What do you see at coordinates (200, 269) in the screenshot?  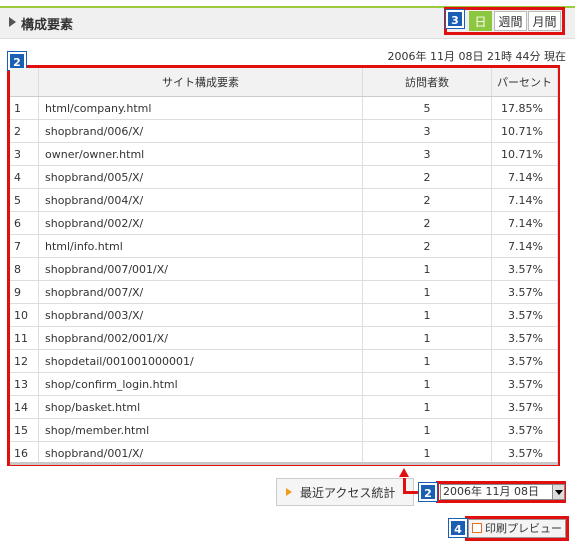 I see `row-component: shopbrand/007/001/X/` at bounding box center [200, 269].